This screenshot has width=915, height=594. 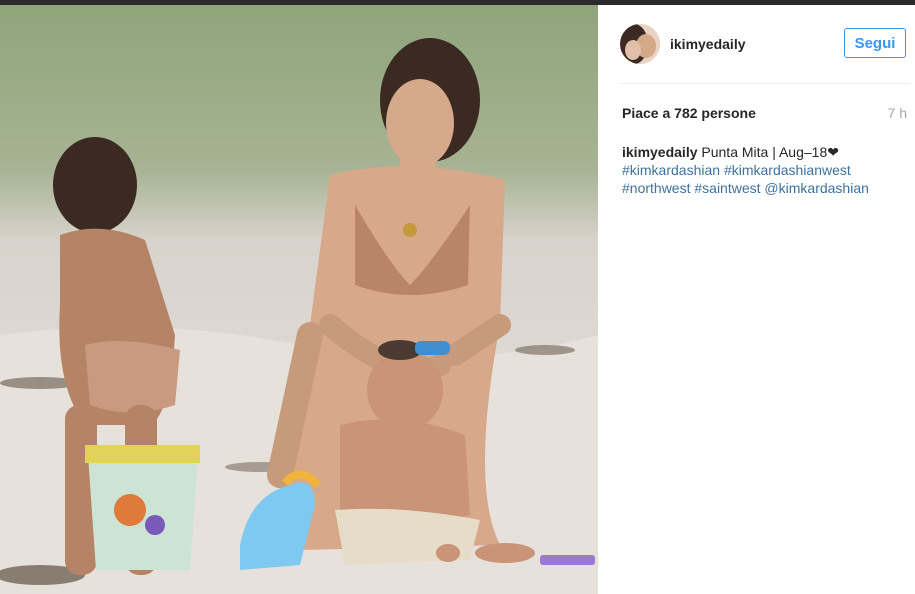 I want to click on mention-kimkardashian: @kimkardashian, so click(x=816, y=188).